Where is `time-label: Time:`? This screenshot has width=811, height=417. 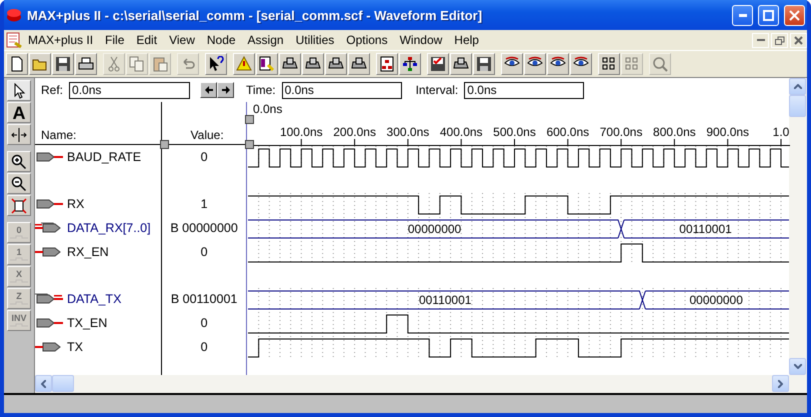
time-label: Time: is located at coordinates (261, 90).